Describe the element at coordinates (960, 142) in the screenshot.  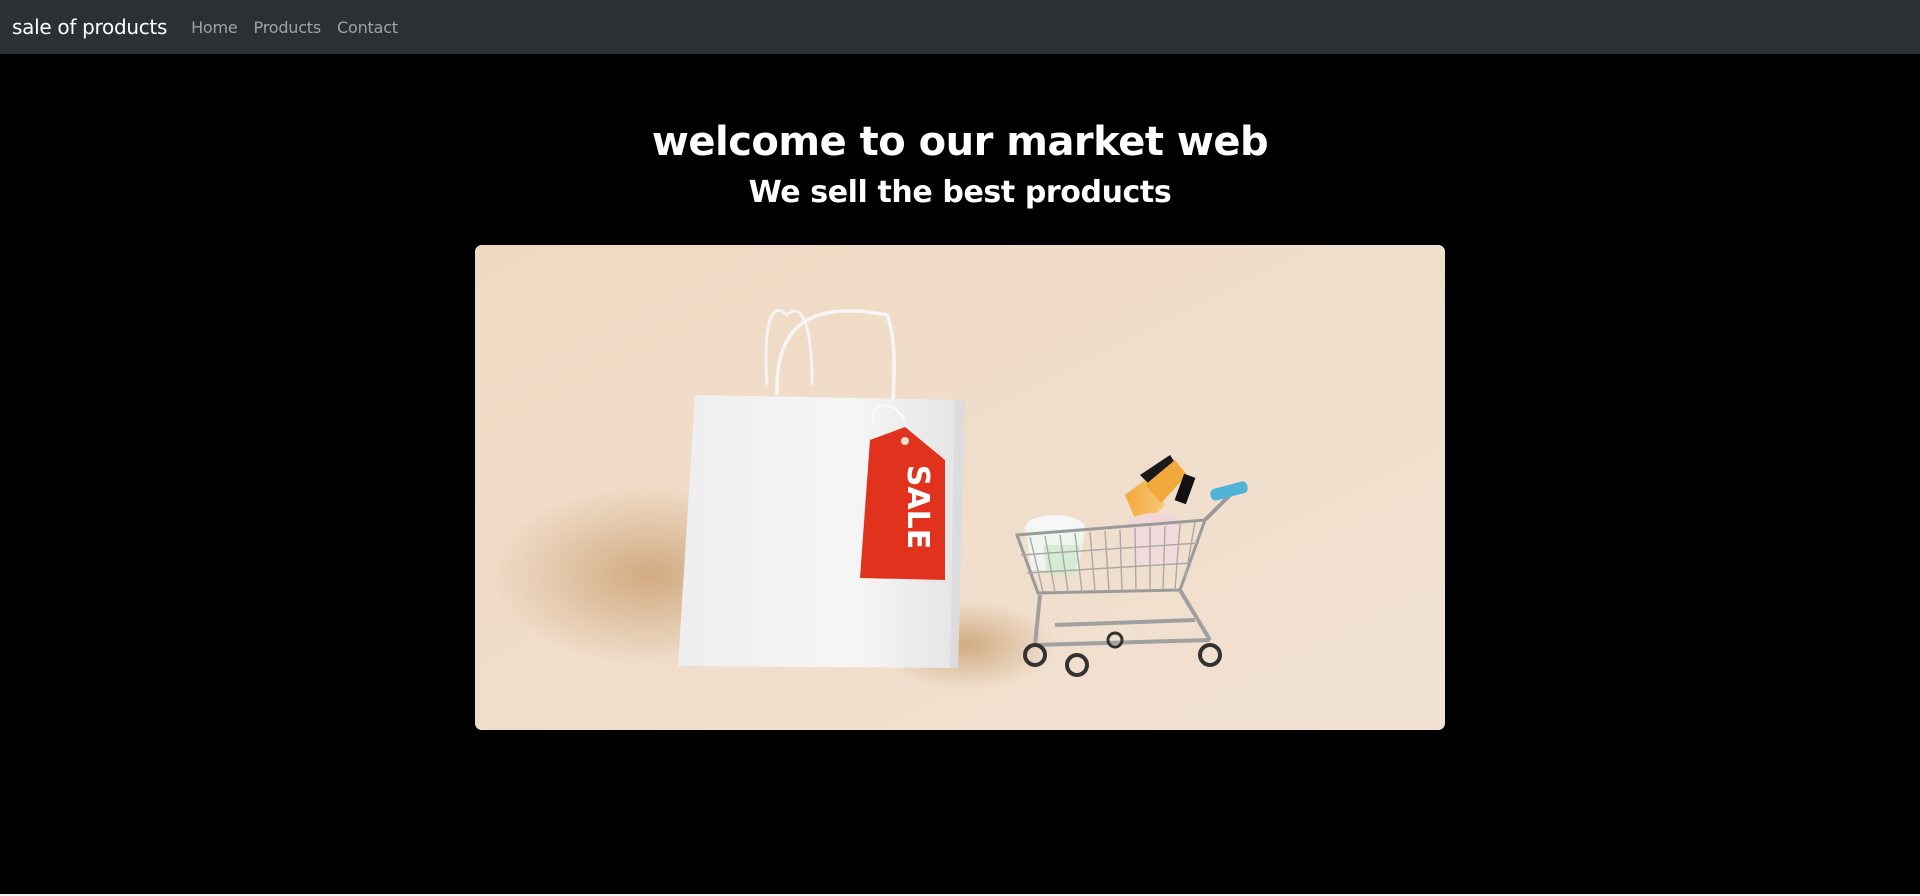
I see `page-title: welcome to our market web` at that location.